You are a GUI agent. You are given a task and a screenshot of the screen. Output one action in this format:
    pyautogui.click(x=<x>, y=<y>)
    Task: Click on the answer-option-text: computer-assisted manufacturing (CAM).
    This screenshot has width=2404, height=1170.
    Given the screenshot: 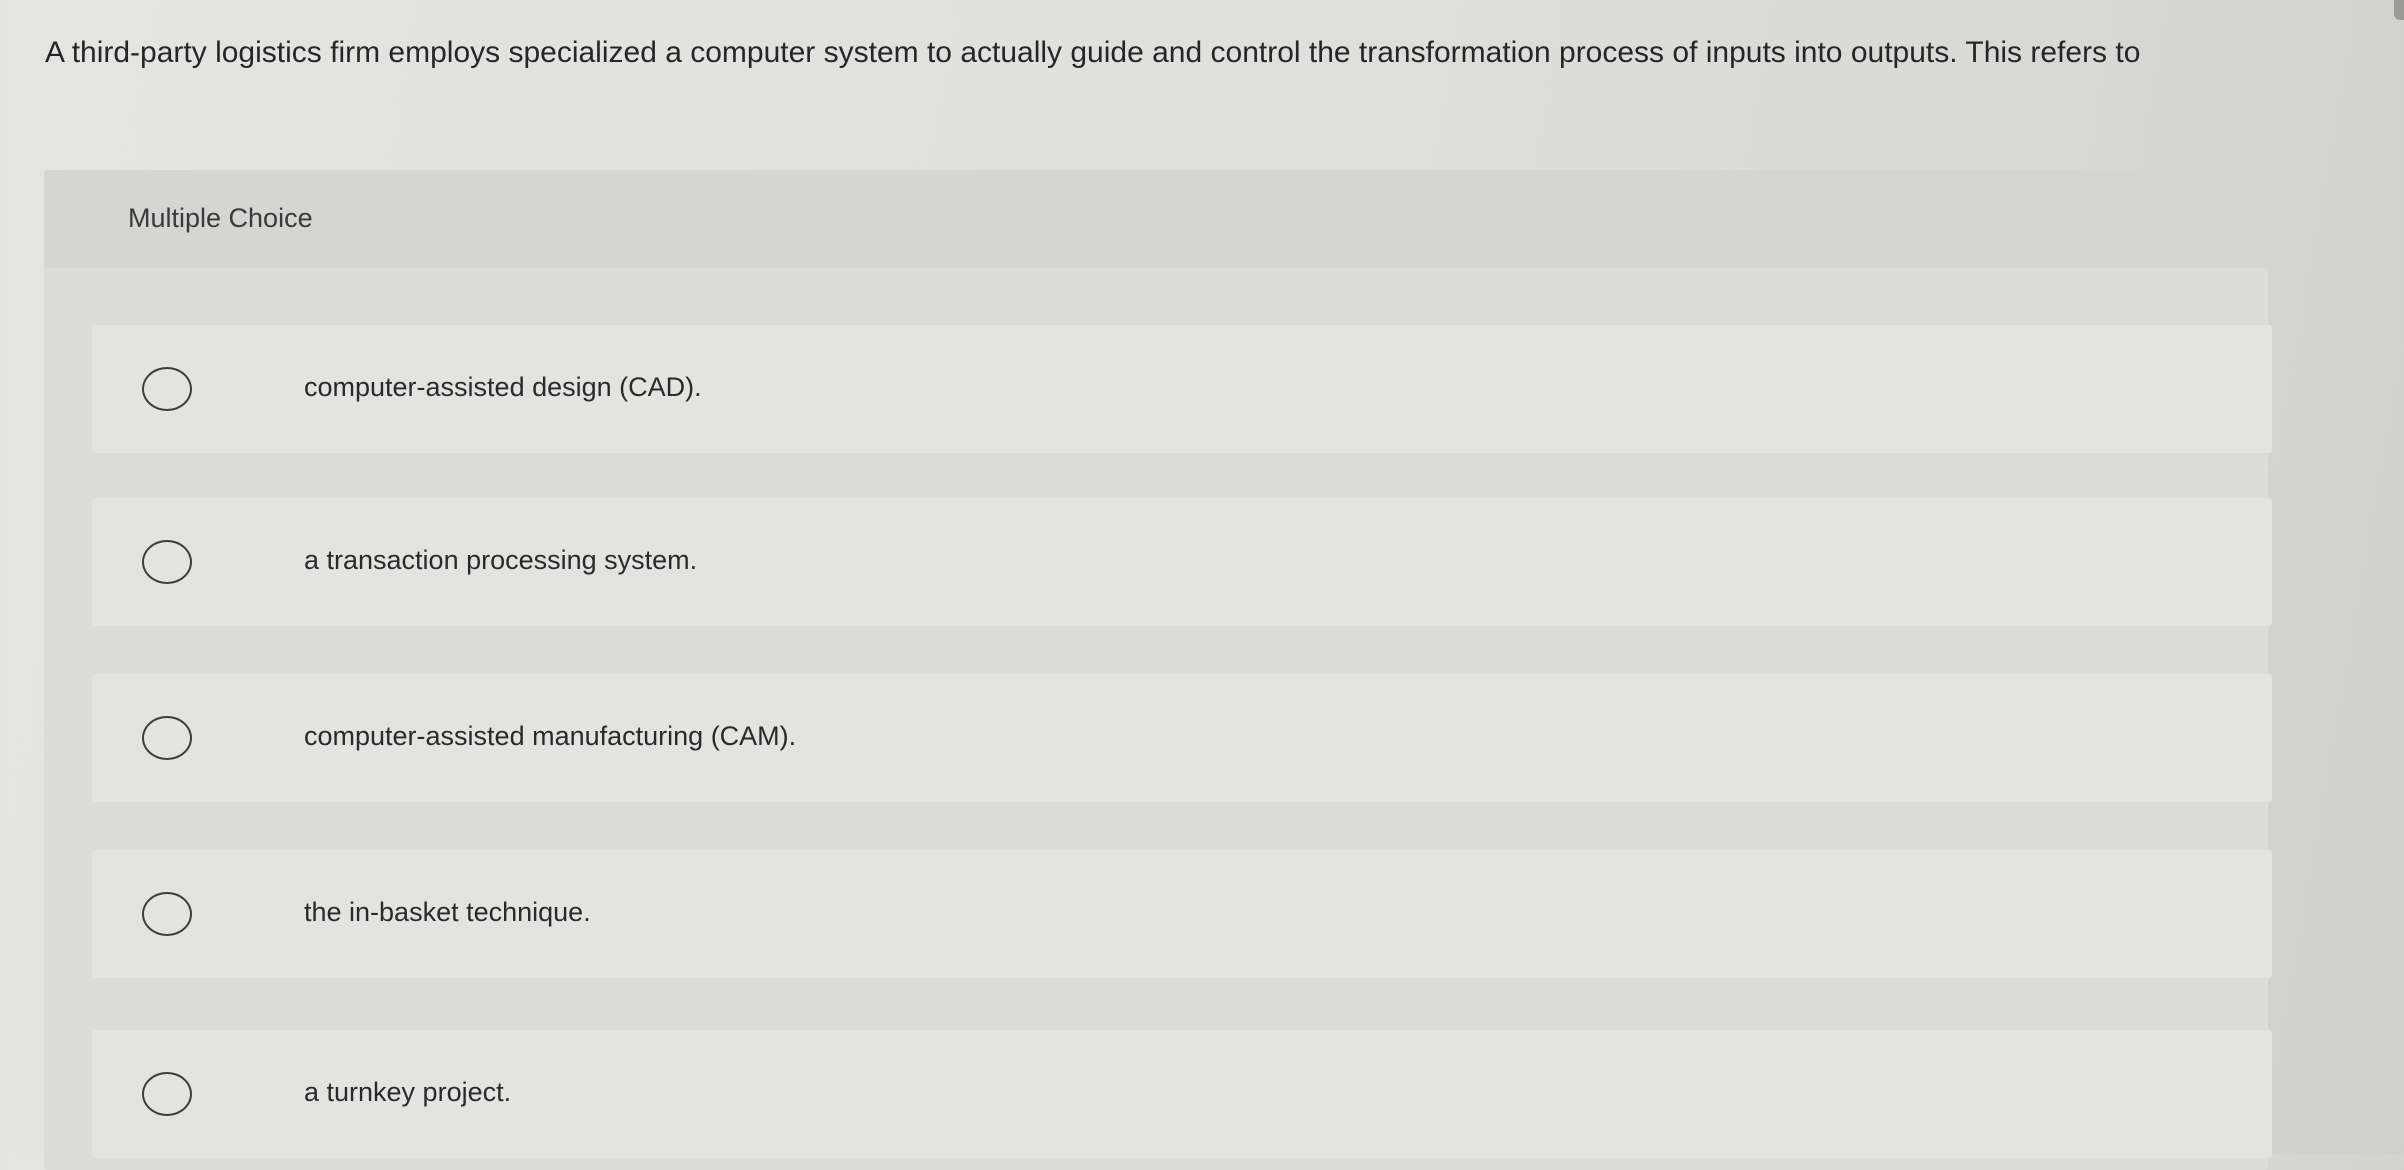 What is the action you would take?
    pyautogui.click(x=550, y=736)
    